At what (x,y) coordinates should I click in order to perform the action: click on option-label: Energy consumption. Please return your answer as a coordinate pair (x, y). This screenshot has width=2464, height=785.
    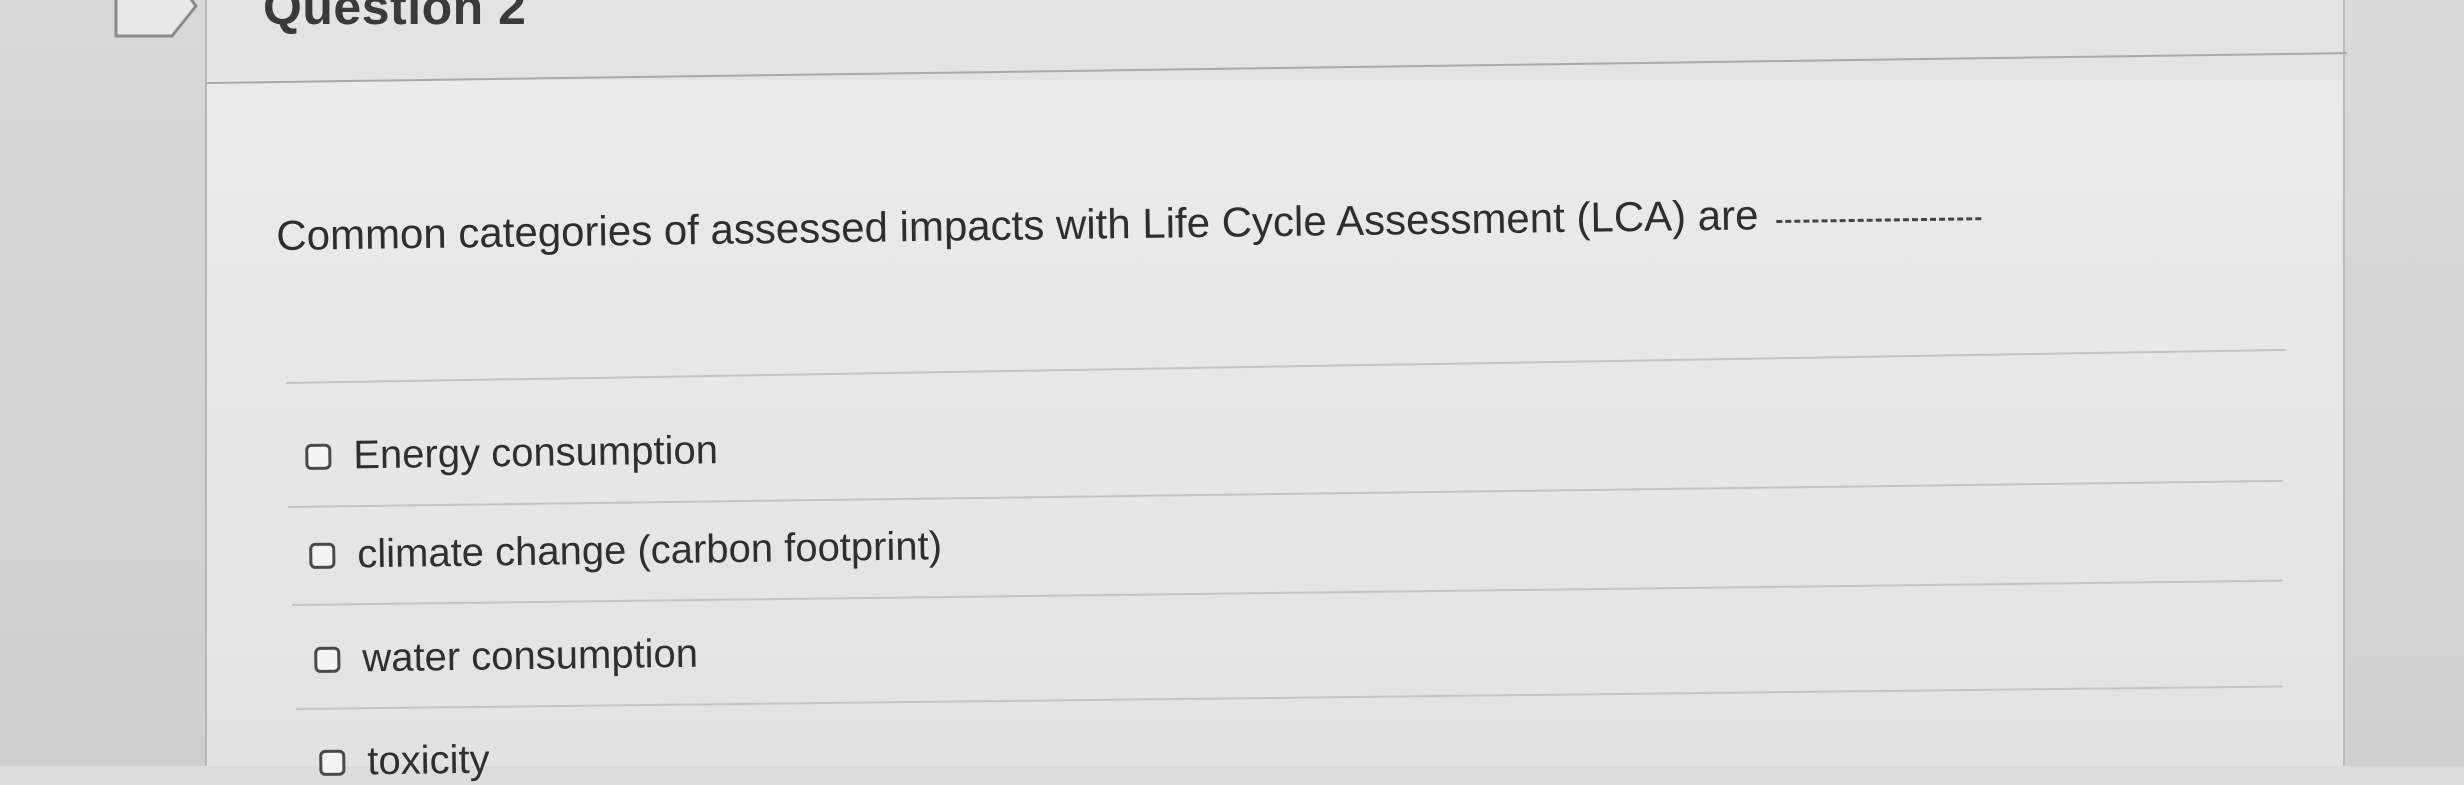
    Looking at the image, I should click on (535, 453).